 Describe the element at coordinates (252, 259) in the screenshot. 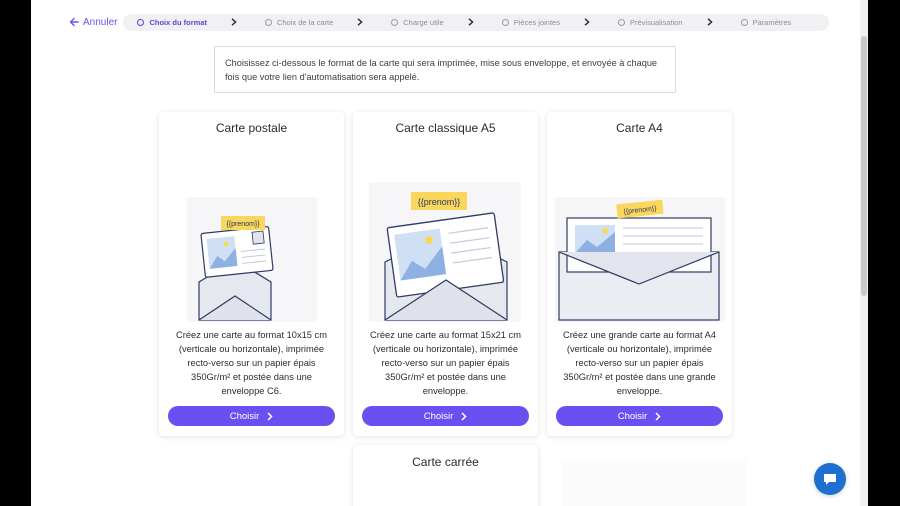

I see `postcard-envelope-illustration: {{prenom}}` at that location.